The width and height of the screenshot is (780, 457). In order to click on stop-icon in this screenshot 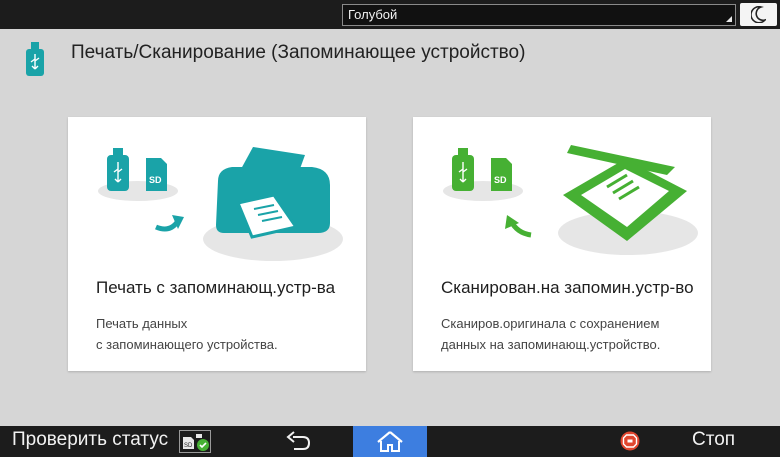, I will do `click(630, 441)`.